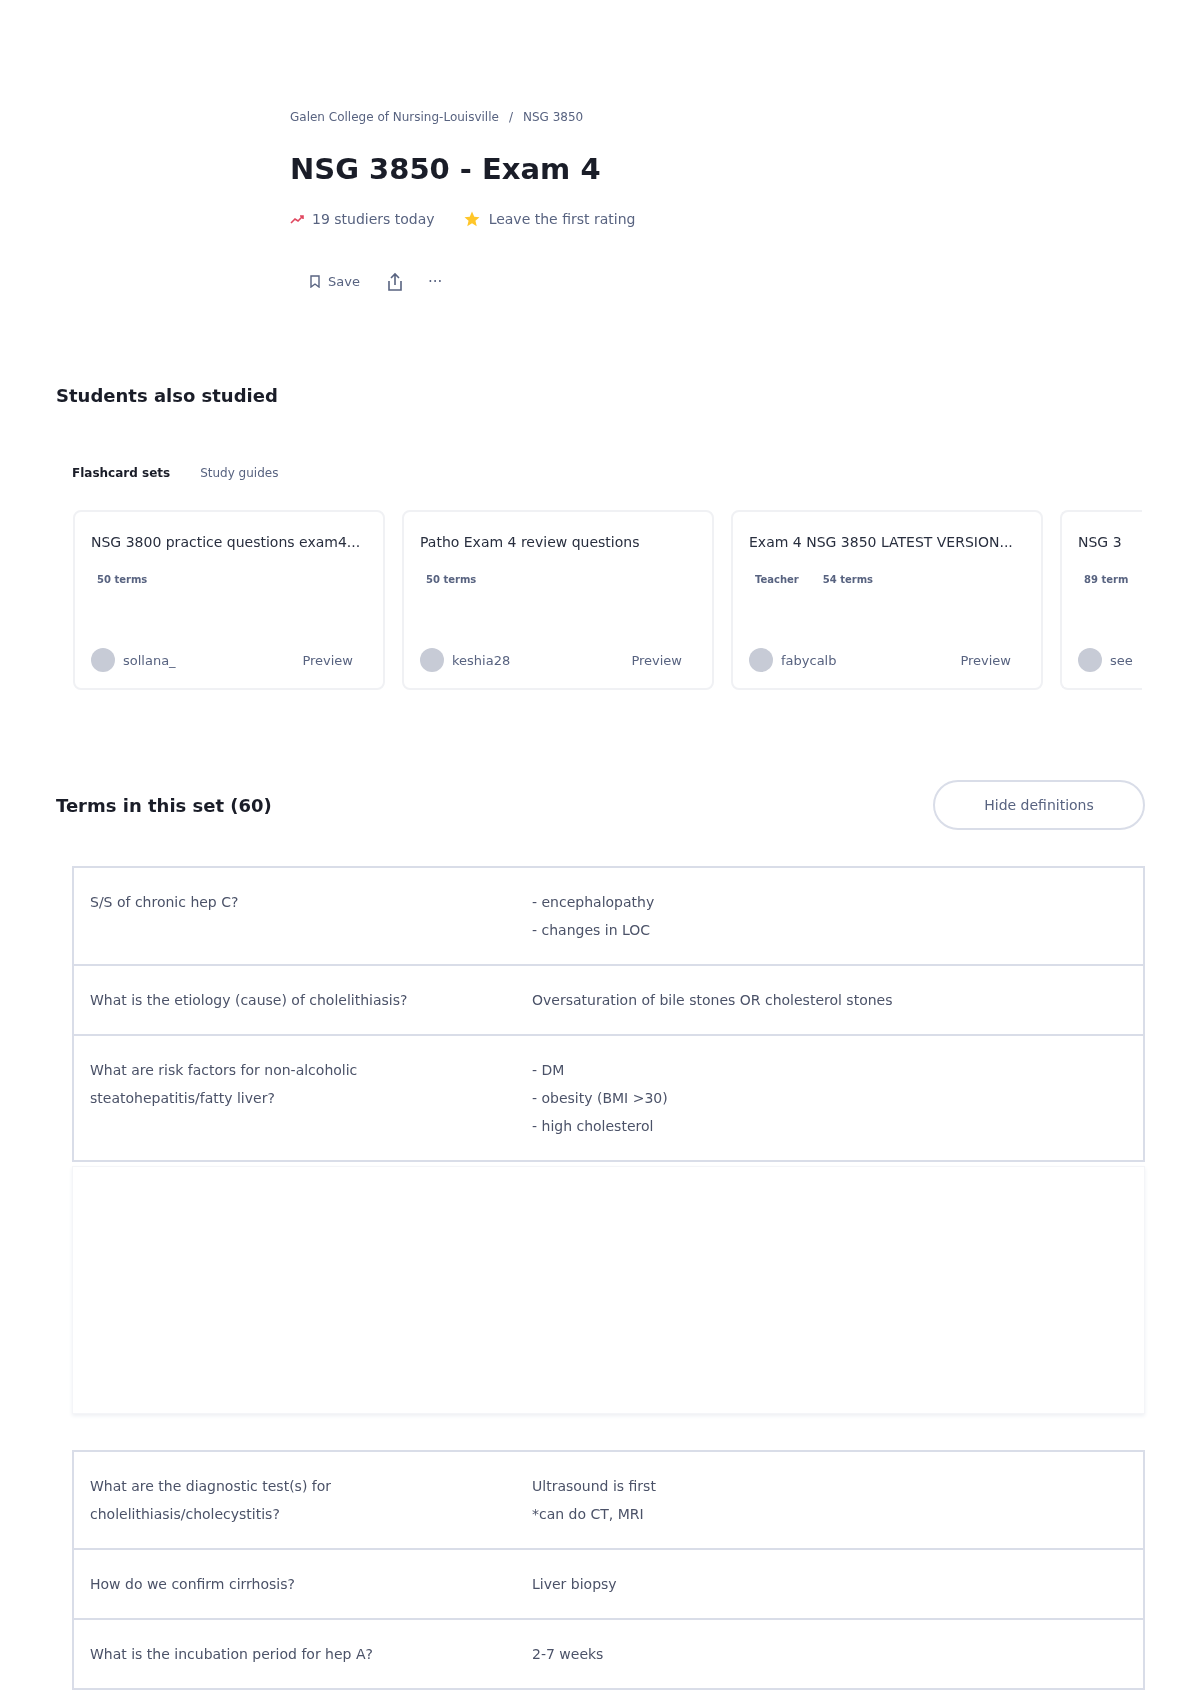 This screenshot has height=1700, width=1200. I want to click on rating-link: Leave the first rating, so click(562, 219).